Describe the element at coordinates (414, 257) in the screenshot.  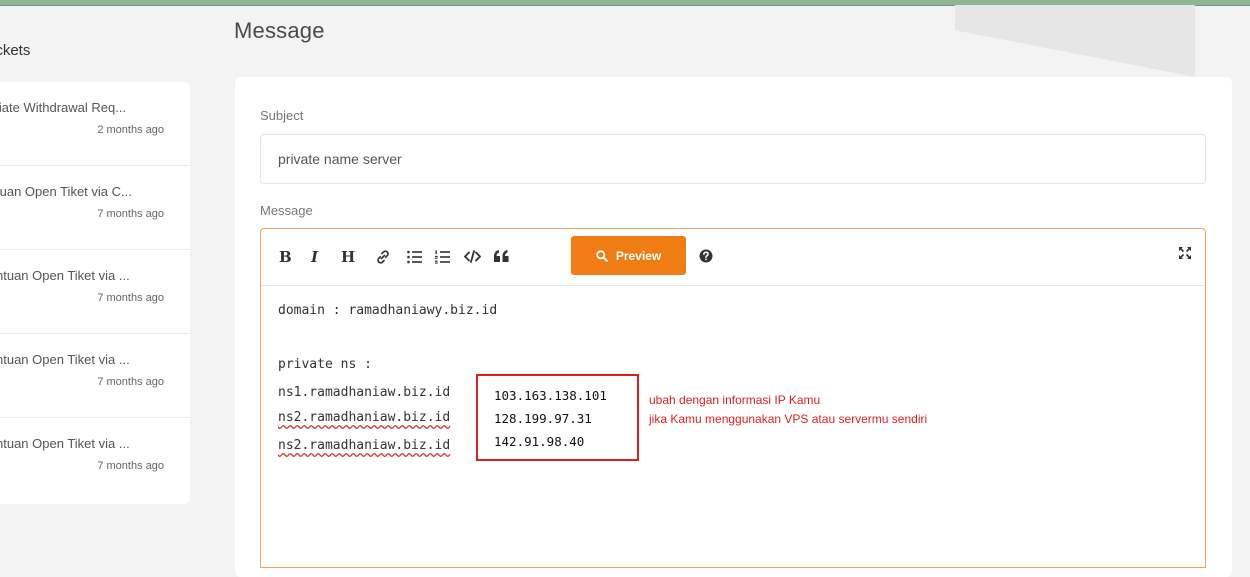
I see `unordered-list-icon` at that location.